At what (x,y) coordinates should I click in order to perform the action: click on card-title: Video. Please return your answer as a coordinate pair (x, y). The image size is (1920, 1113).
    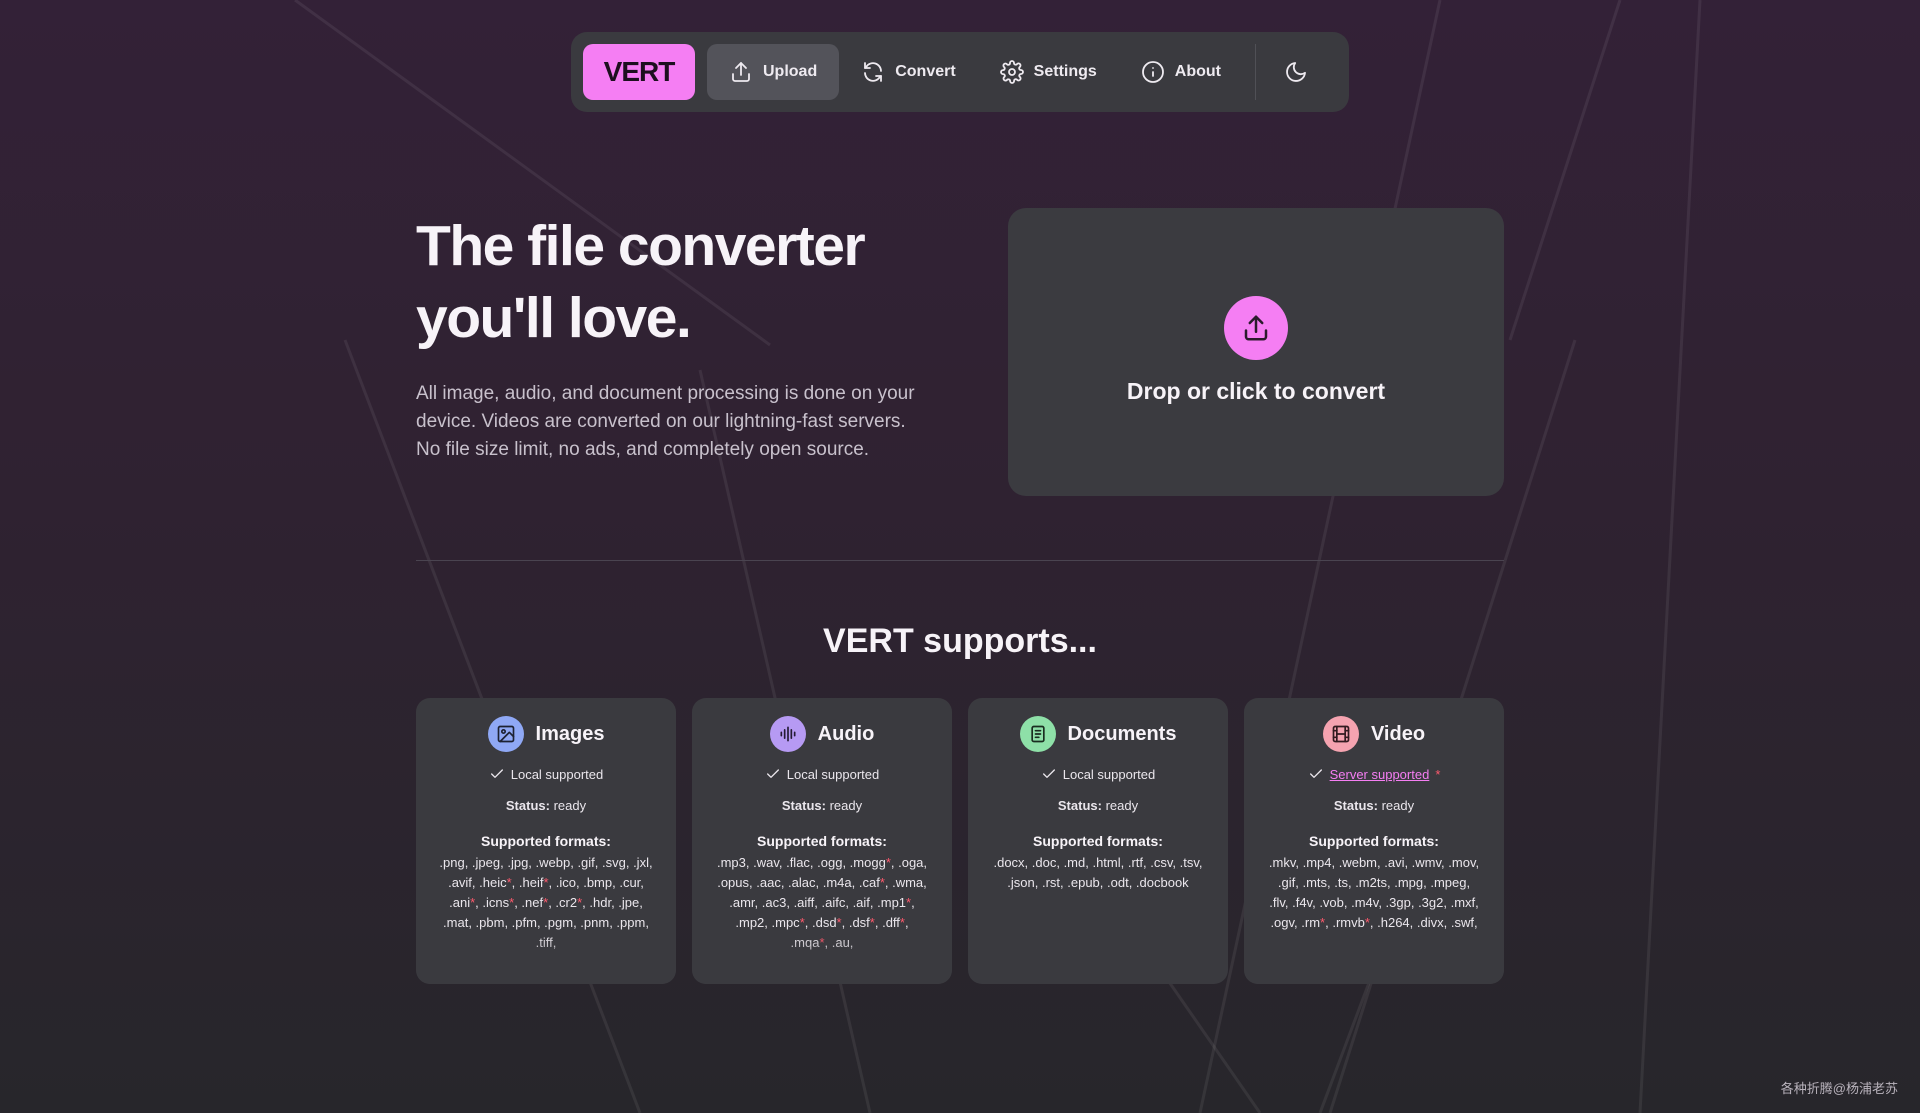
    Looking at the image, I should click on (1398, 733).